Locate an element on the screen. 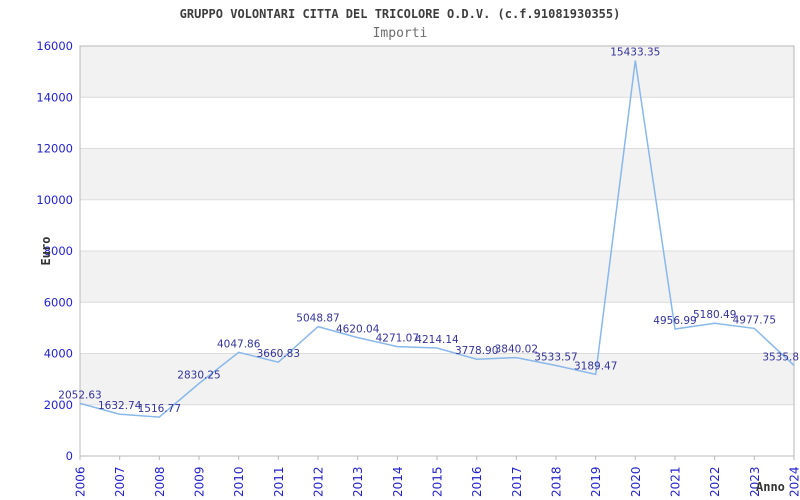  point-label: 4620.04 is located at coordinates (358, 330).